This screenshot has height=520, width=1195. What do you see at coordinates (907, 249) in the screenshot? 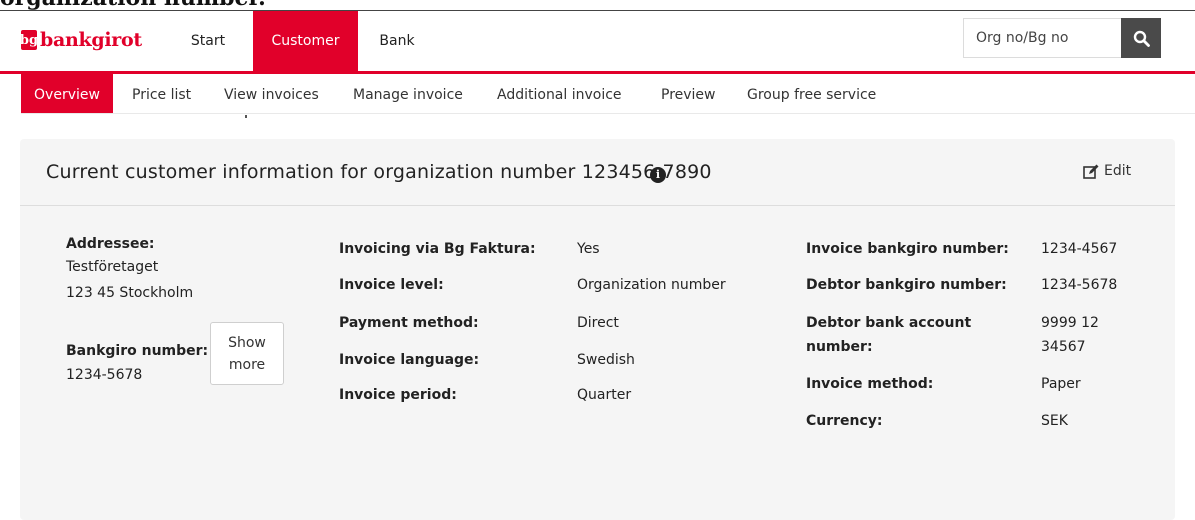
I see `invoice-bankgiro-label: Invoice bankgiro number:` at bounding box center [907, 249].